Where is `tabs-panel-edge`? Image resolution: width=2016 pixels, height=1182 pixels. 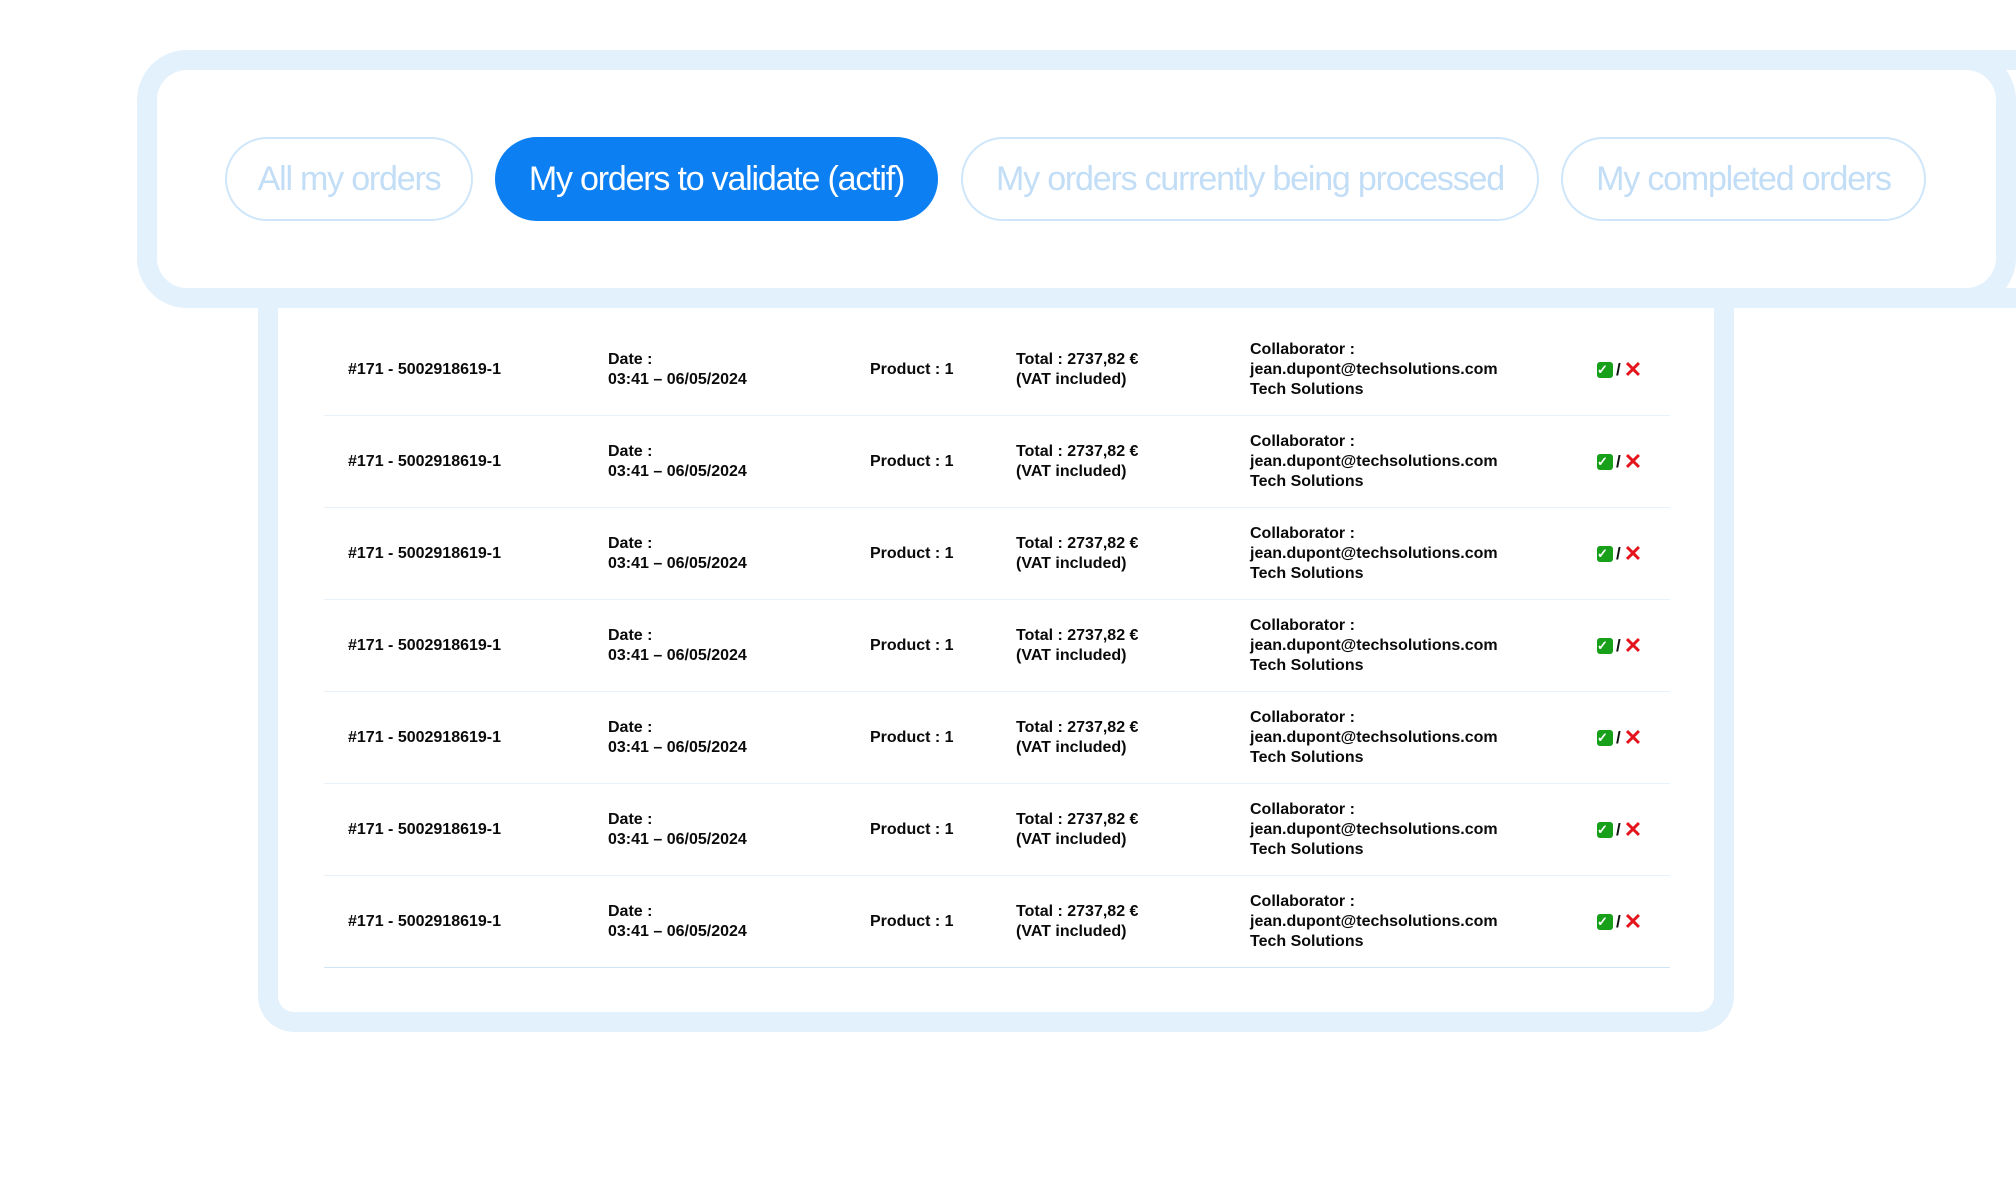
tabs-panel-edge is located at coordinates (1988, 179).